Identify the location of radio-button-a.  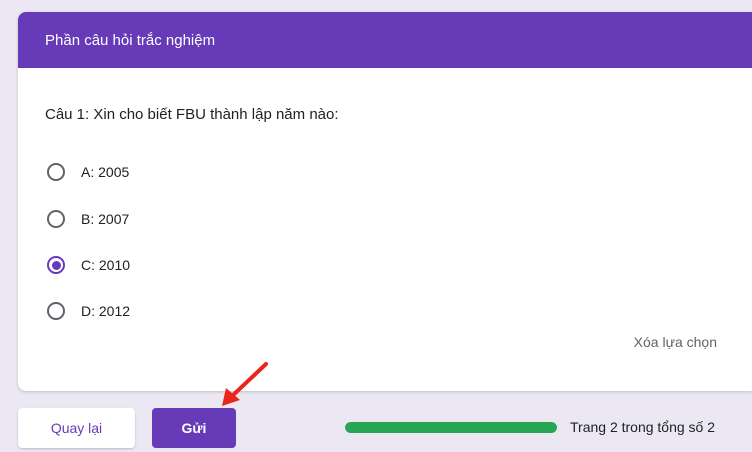
(56, 172).